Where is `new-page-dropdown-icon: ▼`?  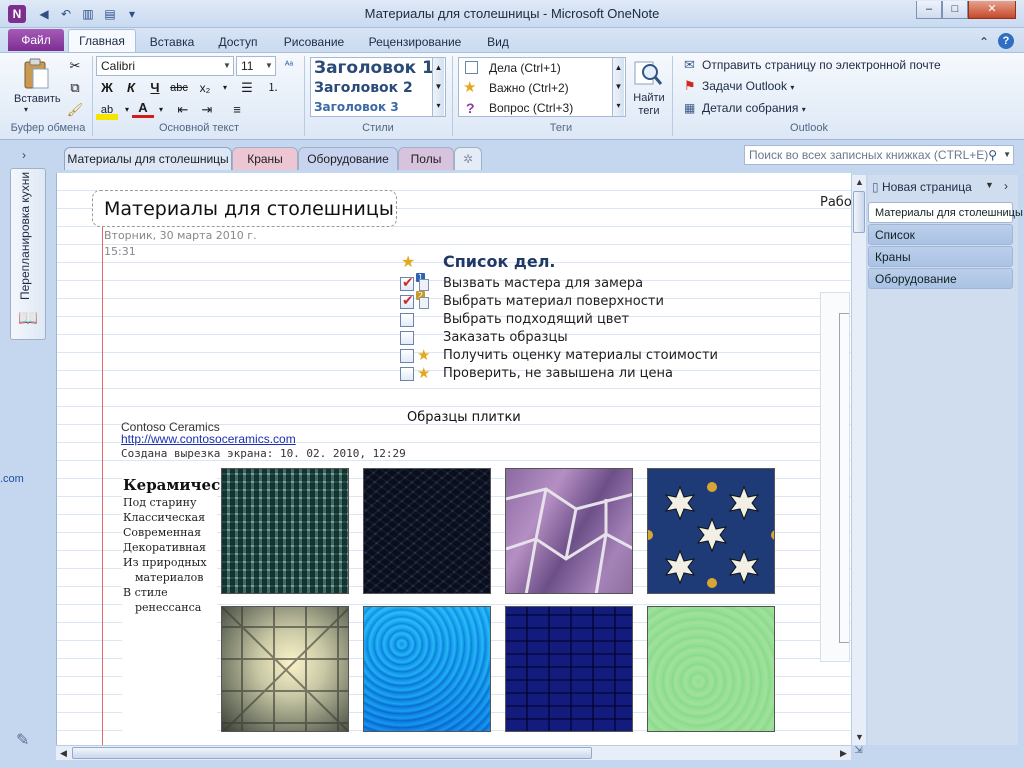 new-page-dropdown-icon: ▼ is located at coordinates (989, 185).